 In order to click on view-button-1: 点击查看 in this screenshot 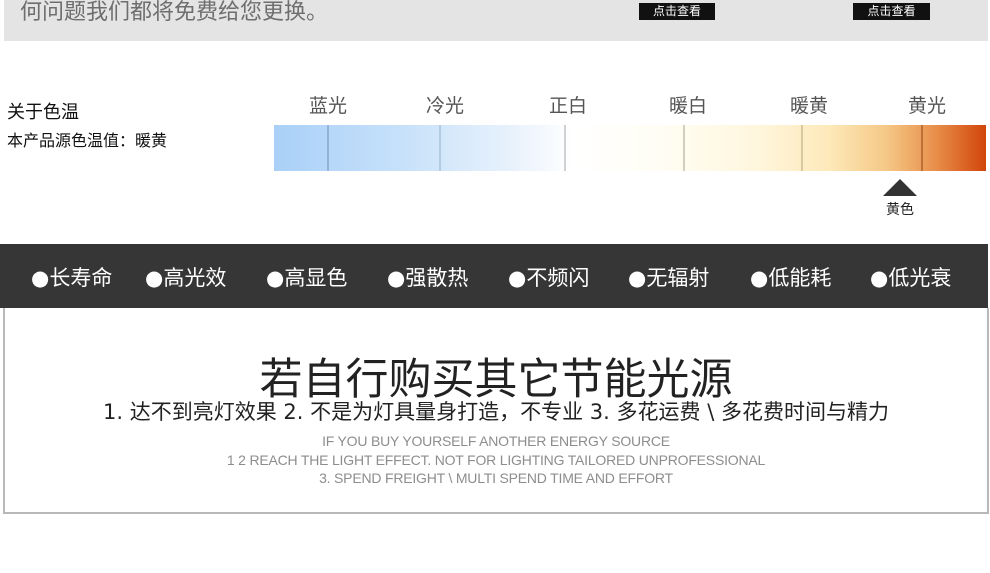, I will do `click(677, 11)`.